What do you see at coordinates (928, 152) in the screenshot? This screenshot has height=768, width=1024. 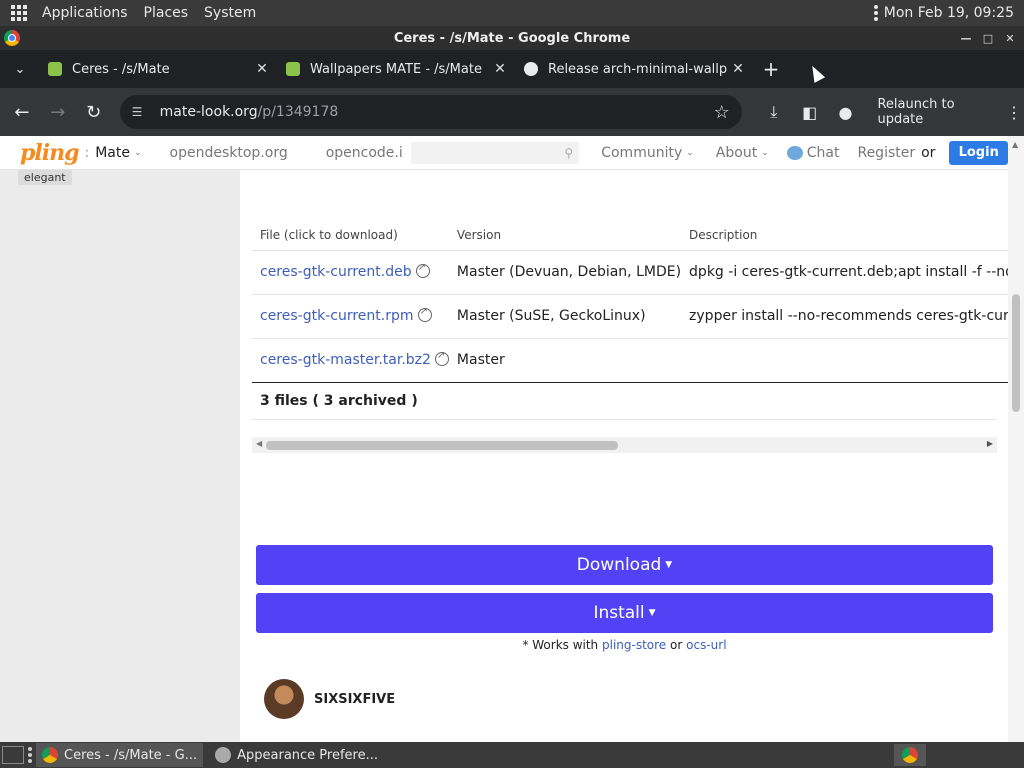 I see `or-text: or` at bounding box center [928, 152].